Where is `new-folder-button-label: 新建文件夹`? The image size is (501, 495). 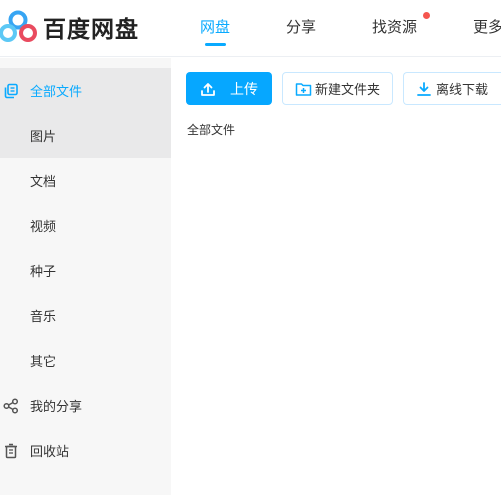 new-folder-button-label: 新建文件夹 is located at coordinates (348, 90).